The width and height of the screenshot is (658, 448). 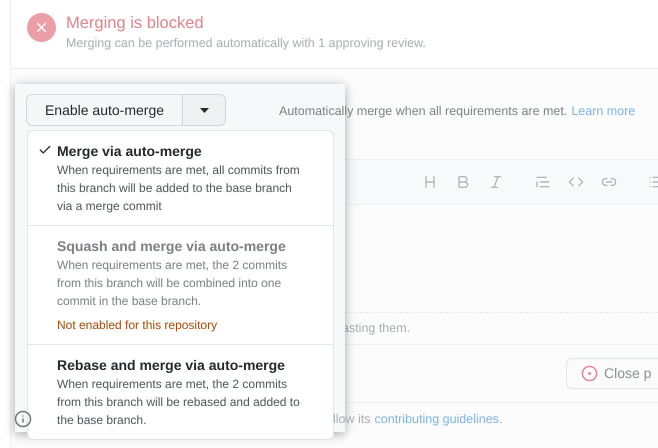 I want to click on option-description: When requirements are met, the 2 commits from this branch will be combined into one commit in the base branch., so click(x=172, y=283).